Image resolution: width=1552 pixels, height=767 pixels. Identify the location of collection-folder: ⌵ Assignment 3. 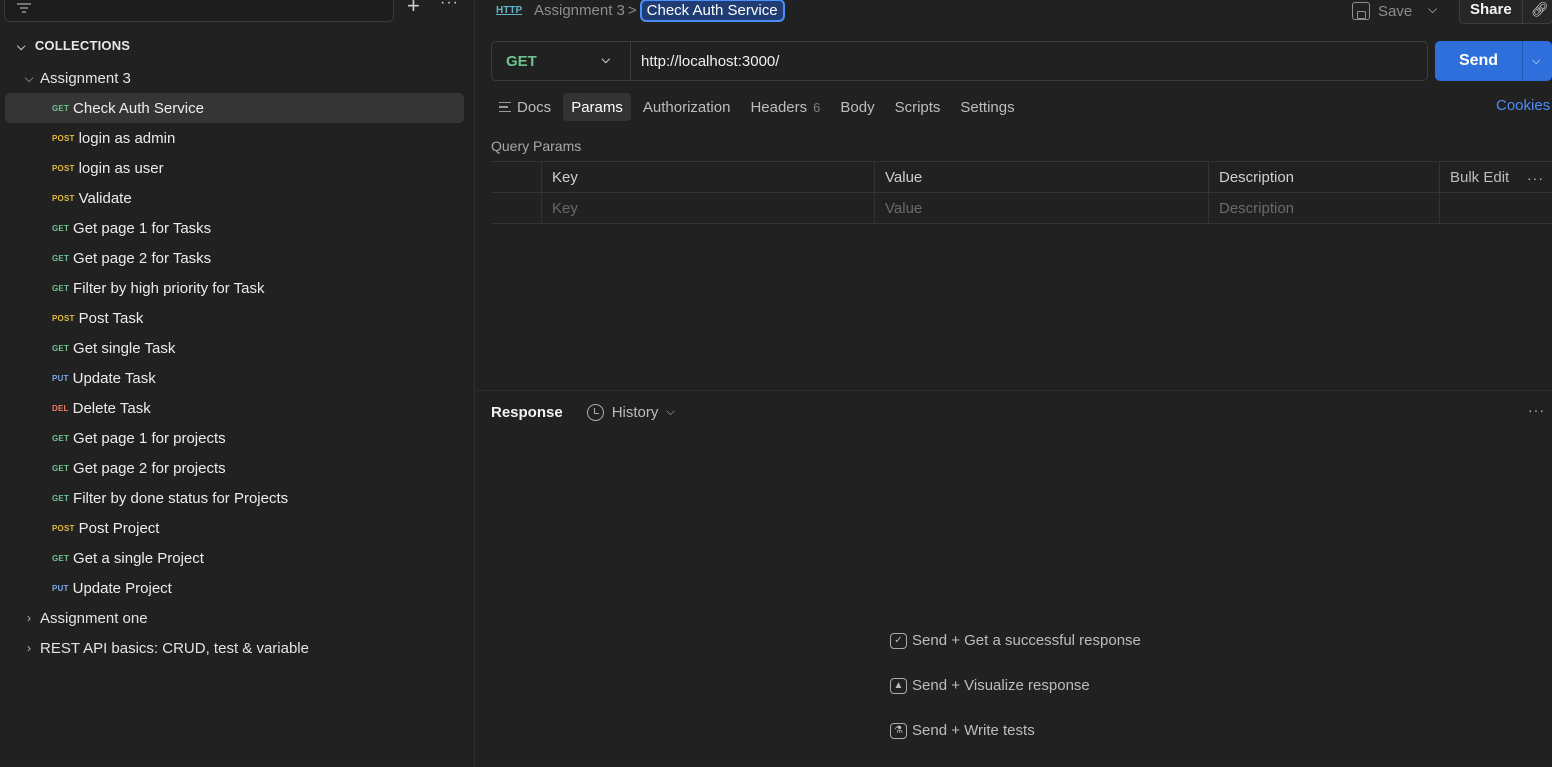
(237, 78).